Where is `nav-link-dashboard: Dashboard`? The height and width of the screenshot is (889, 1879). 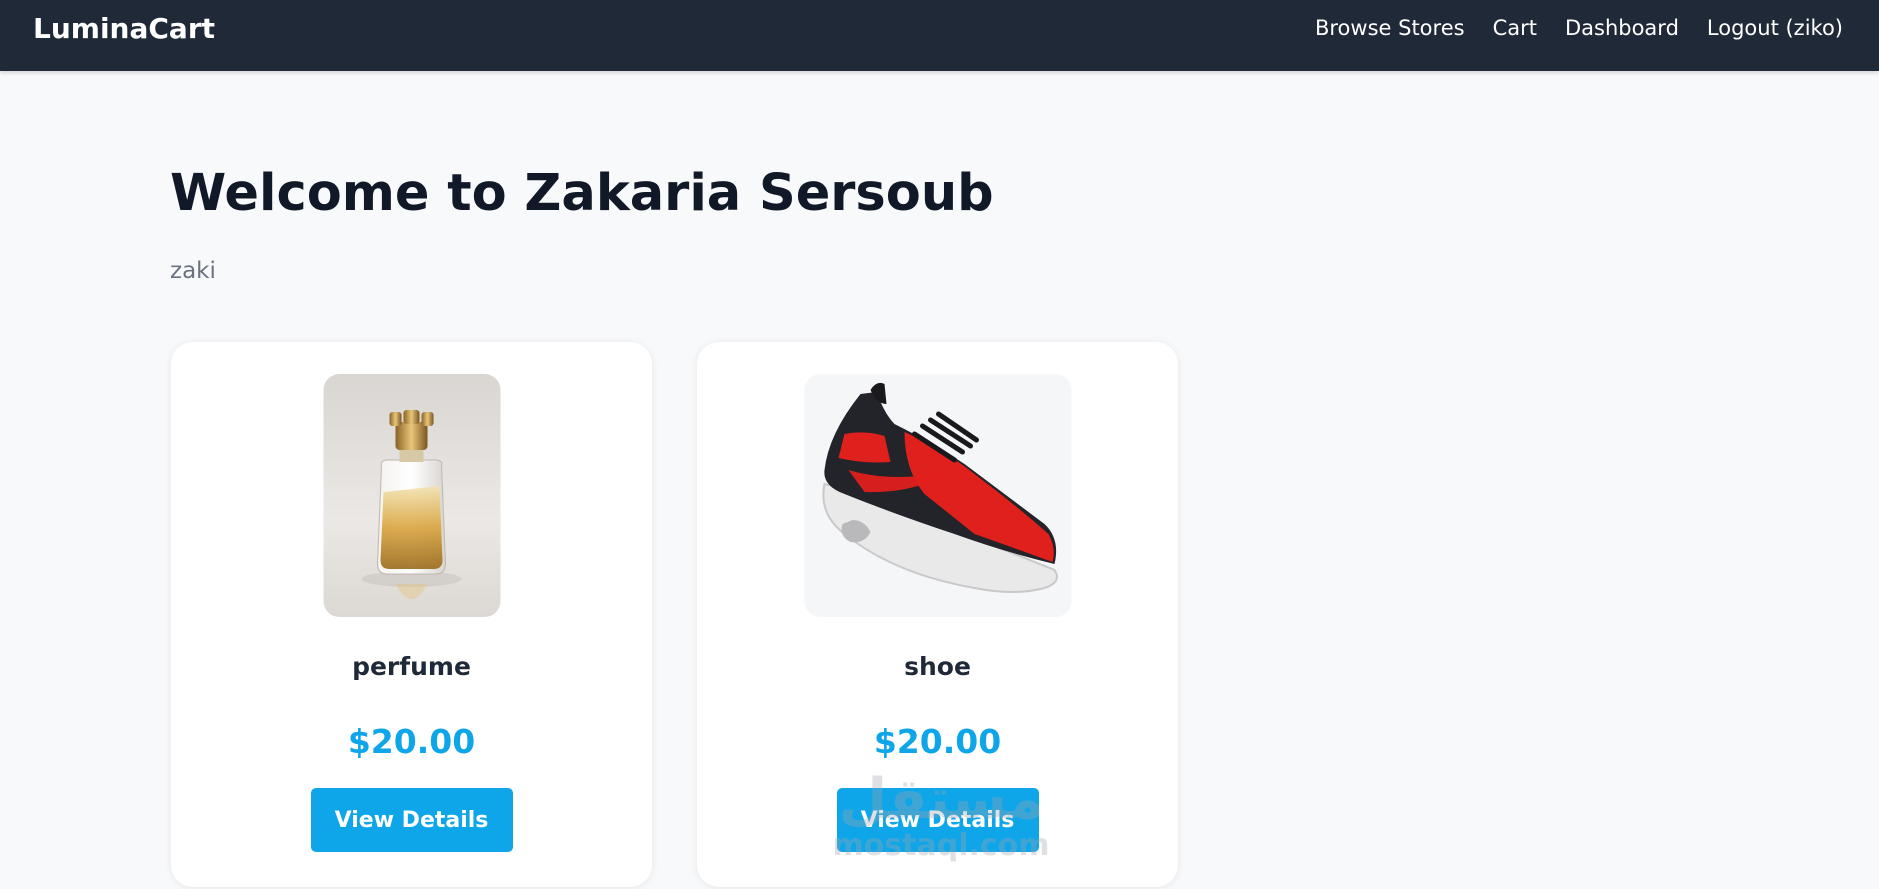 nav-link-dashboard: Dashboard is located at coordinates (1622, 28).